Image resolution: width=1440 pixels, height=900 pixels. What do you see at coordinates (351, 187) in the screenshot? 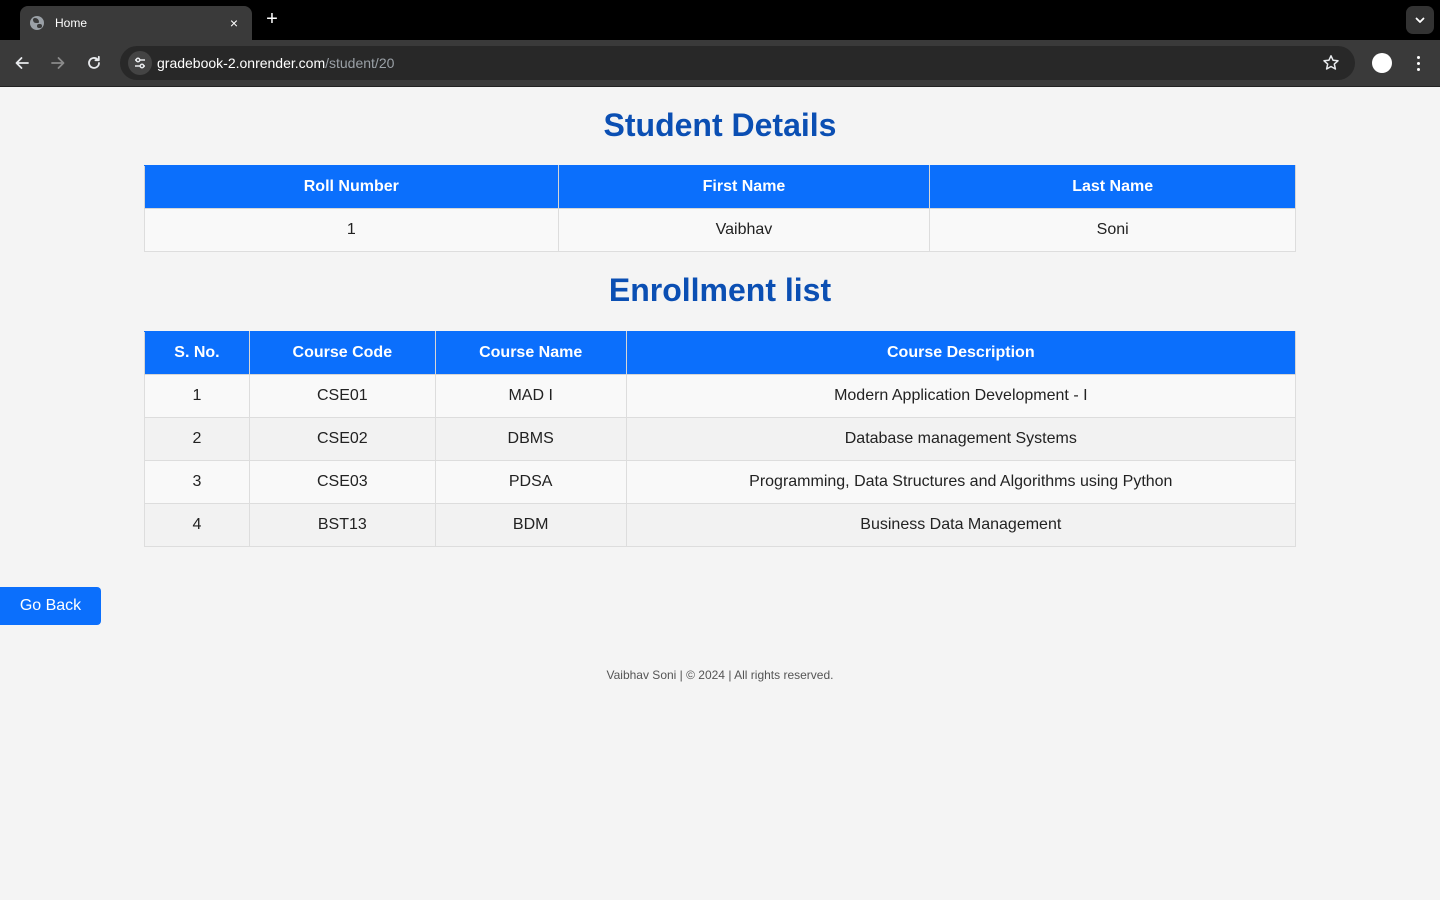
I see `header-roll-number: Roll Number` at bounding box center [351, 187].